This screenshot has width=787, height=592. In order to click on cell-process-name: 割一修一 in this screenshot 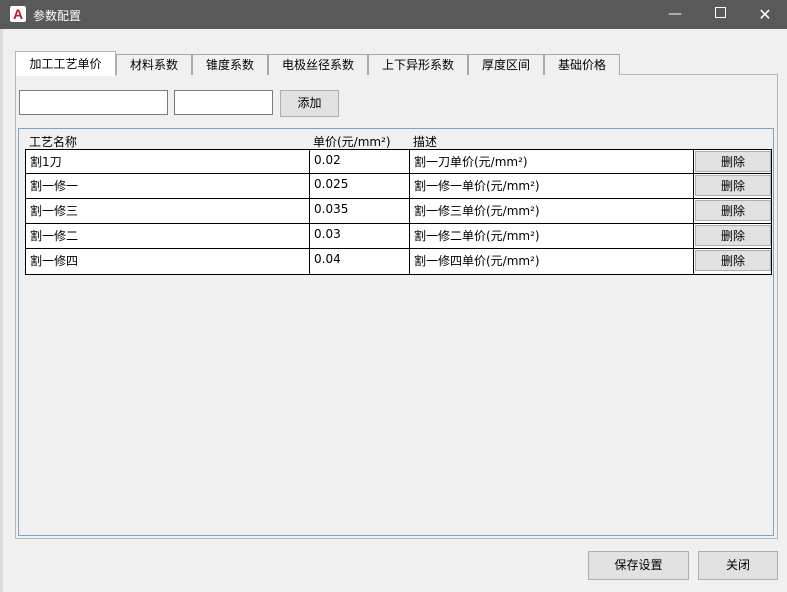, I will do `click(168, 186)`.